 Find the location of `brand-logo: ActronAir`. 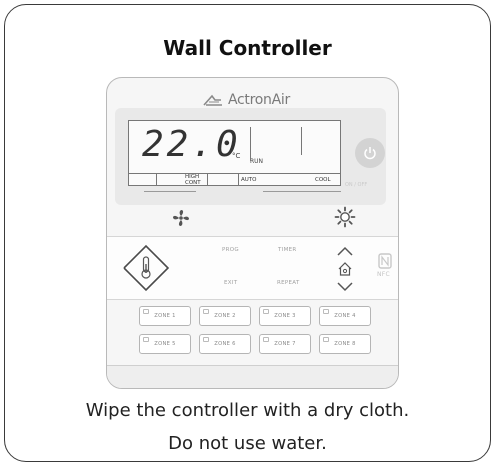

brand-logo: ActronAir is located at coordinates (246, 100).